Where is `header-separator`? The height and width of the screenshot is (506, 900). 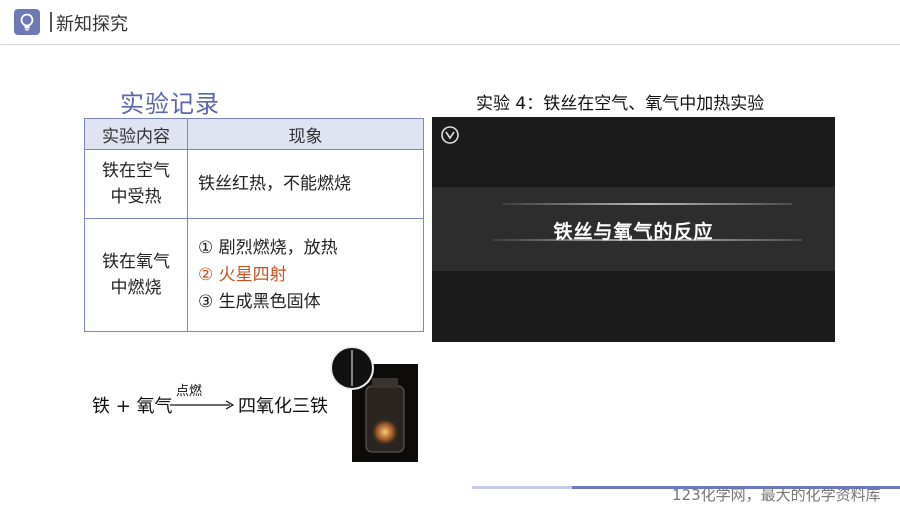 header-separator is located at coordinates (51, 22).